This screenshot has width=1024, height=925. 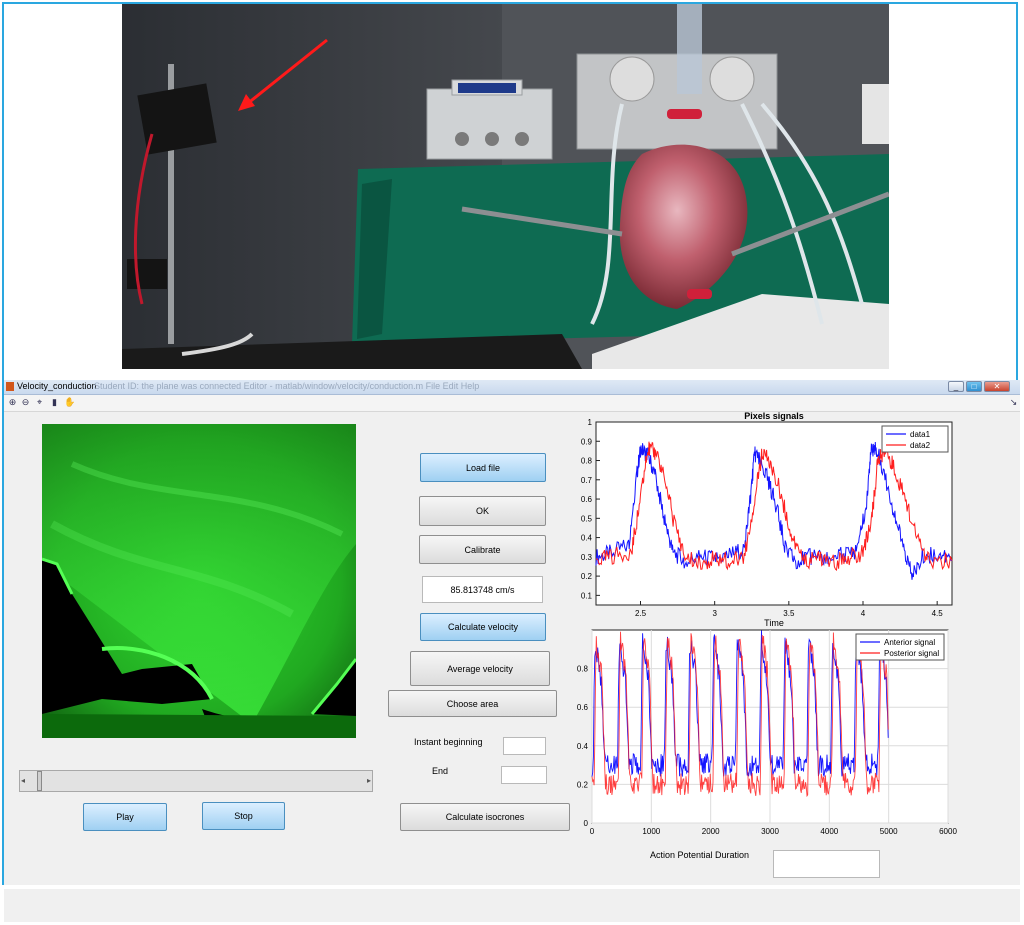 I want to click on x-tick-label: 6000, so click(x=948, y=831).